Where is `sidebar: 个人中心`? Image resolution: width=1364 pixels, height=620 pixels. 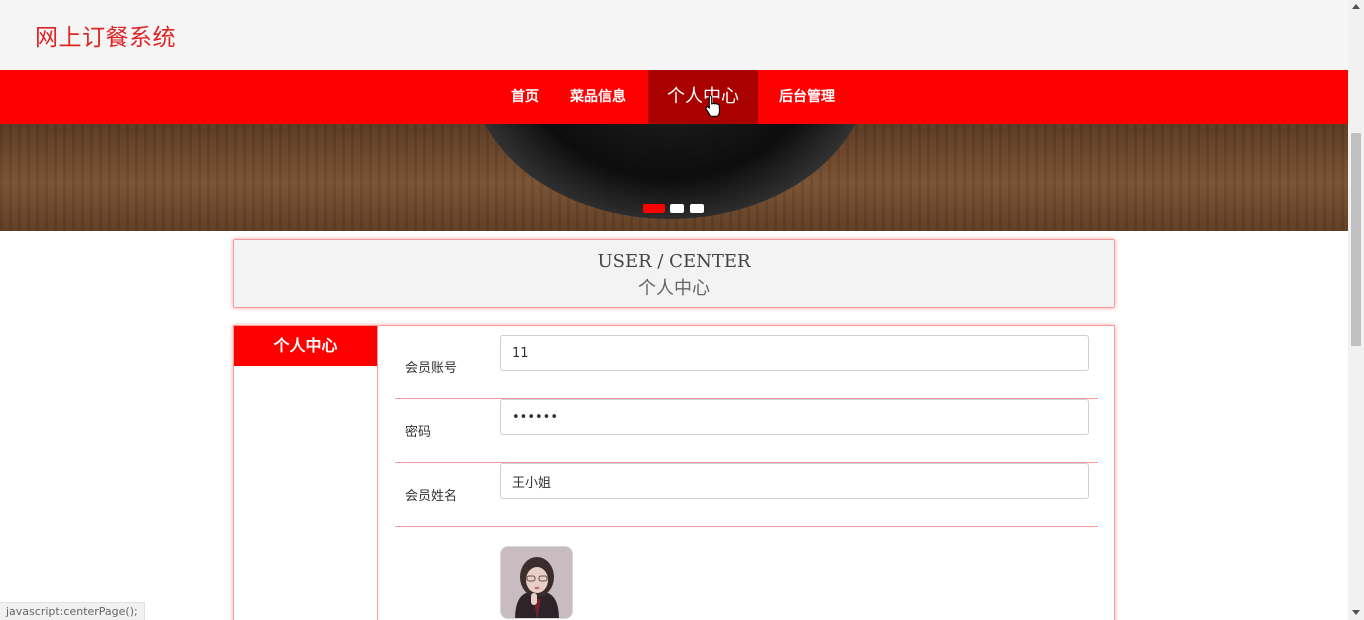 sidebar: 个人中心 is located at coordinates (306, 473).